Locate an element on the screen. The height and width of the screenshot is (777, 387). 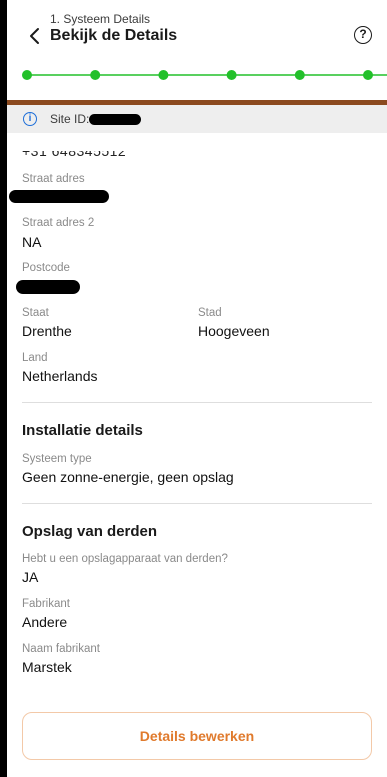
street2-value: NA is located at coordinates (32, 242).